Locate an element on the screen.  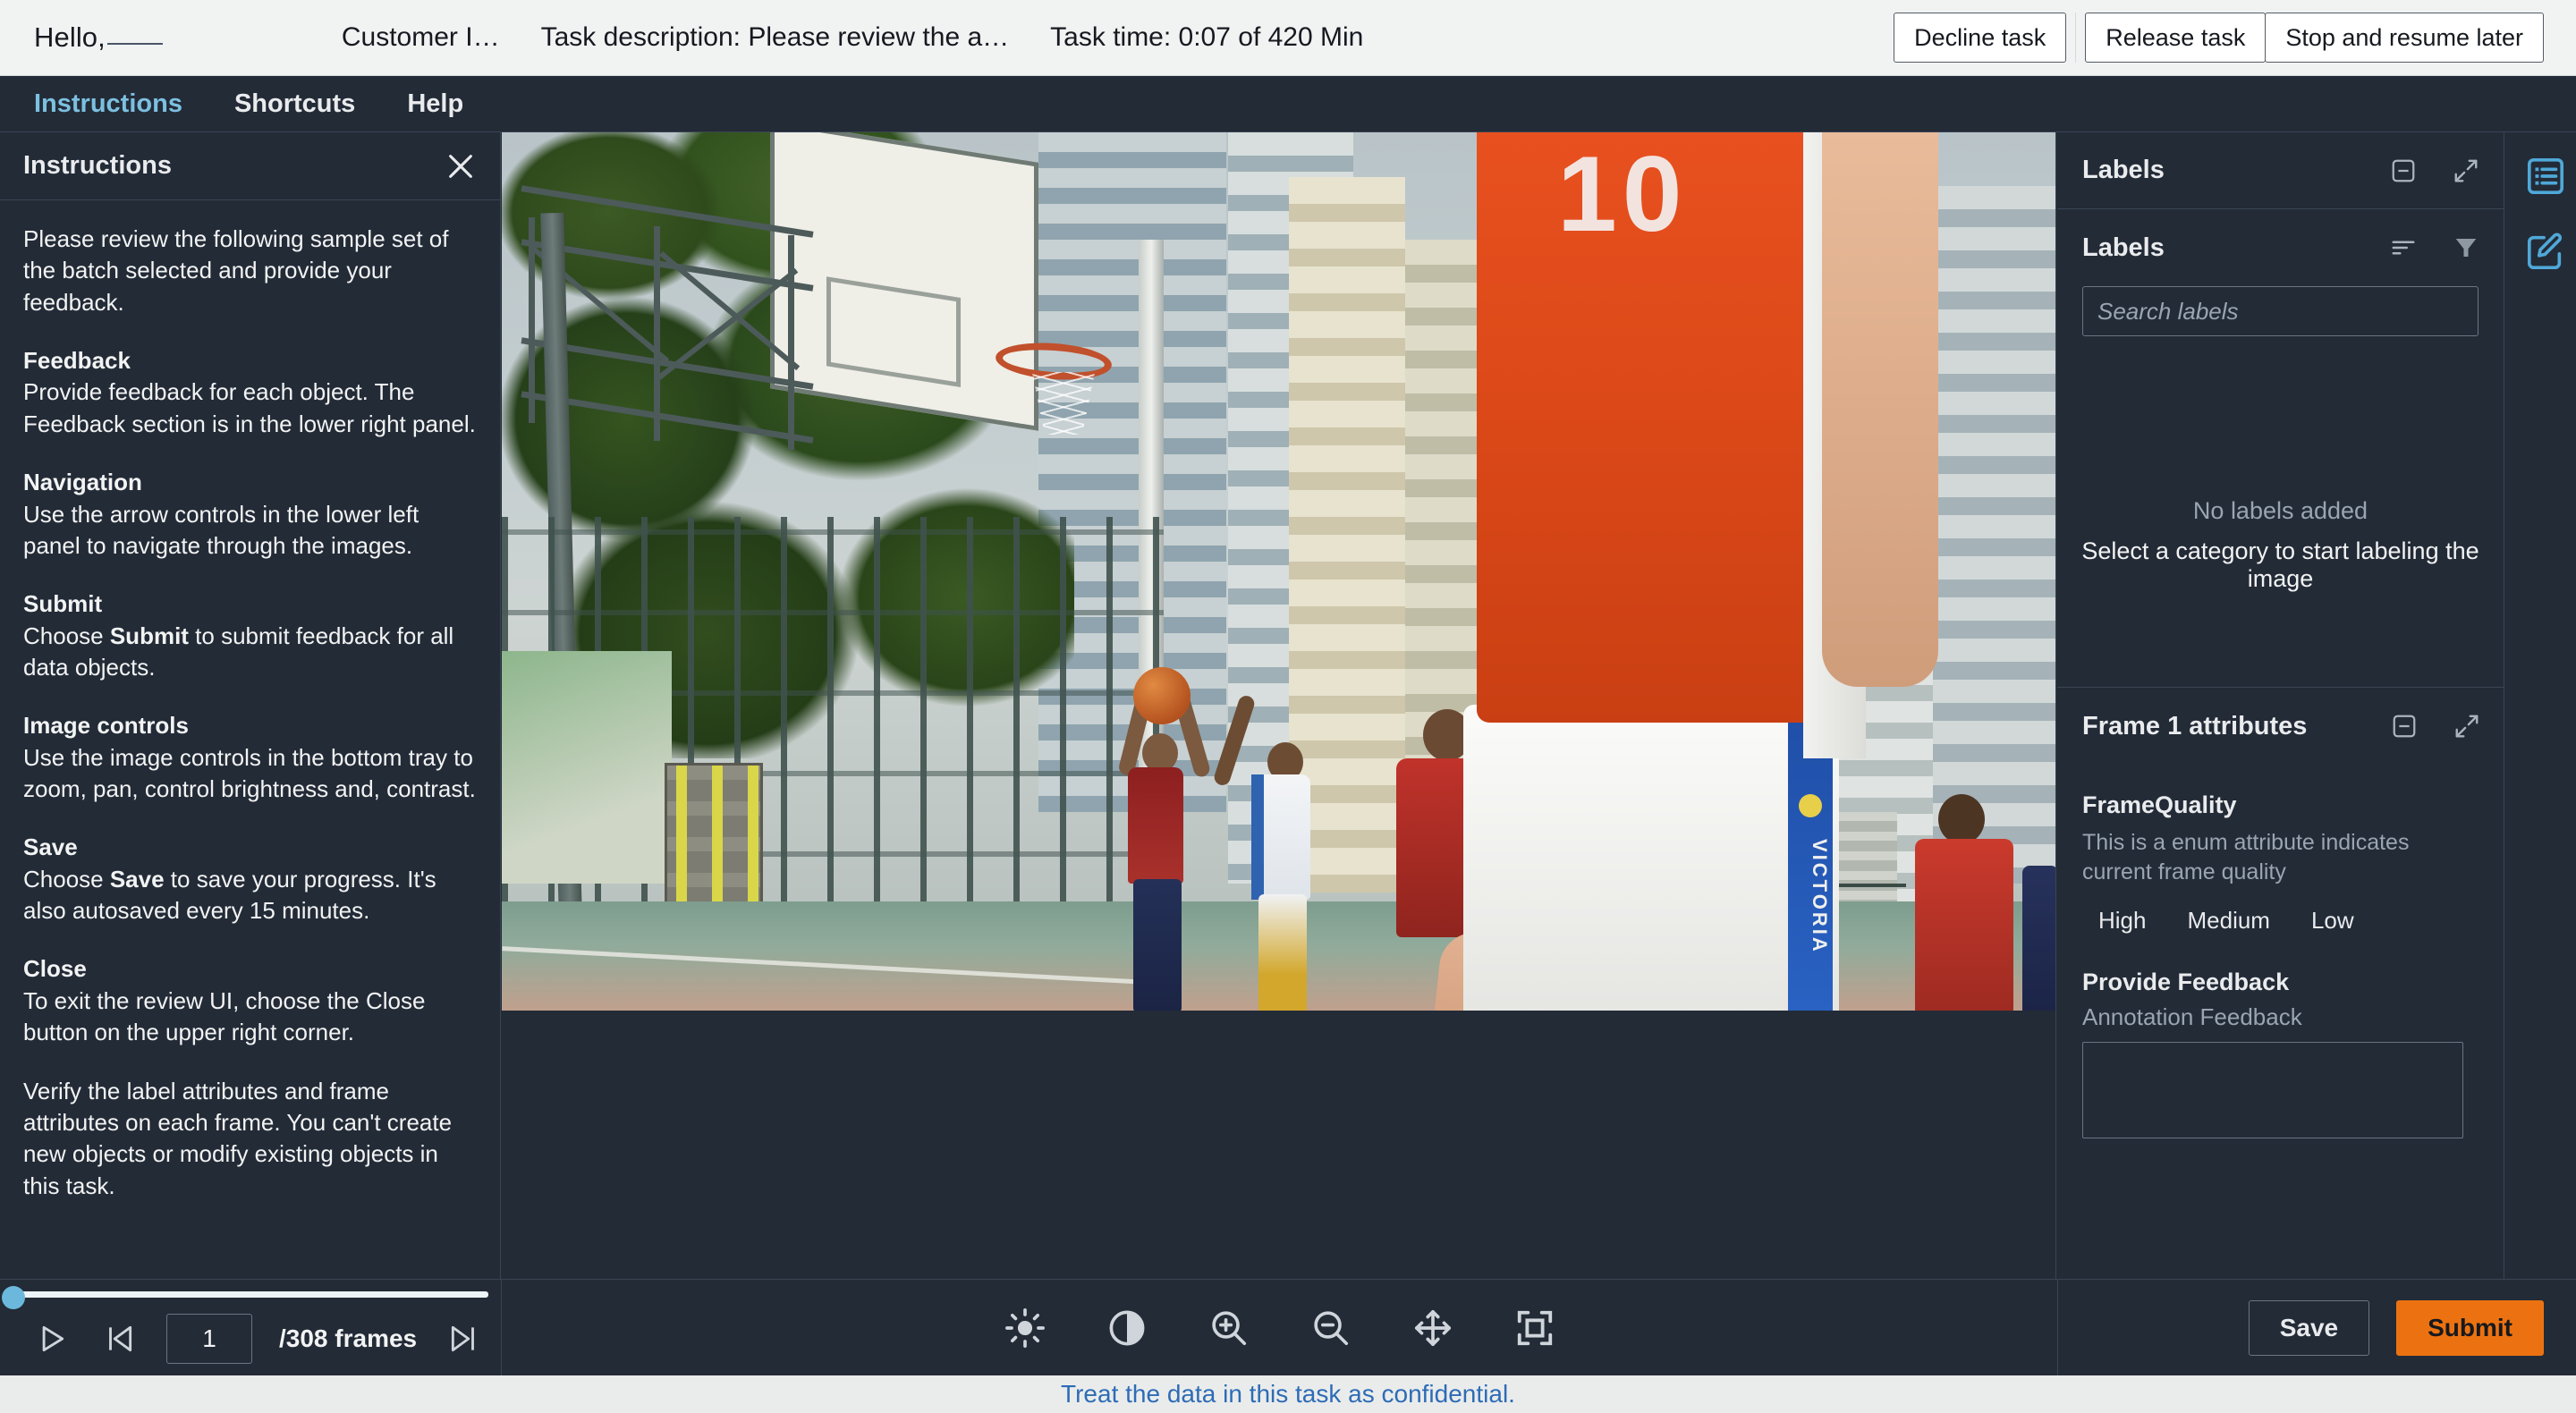
labels-empty-title: No labels added is located at coordinates (2280, 510).